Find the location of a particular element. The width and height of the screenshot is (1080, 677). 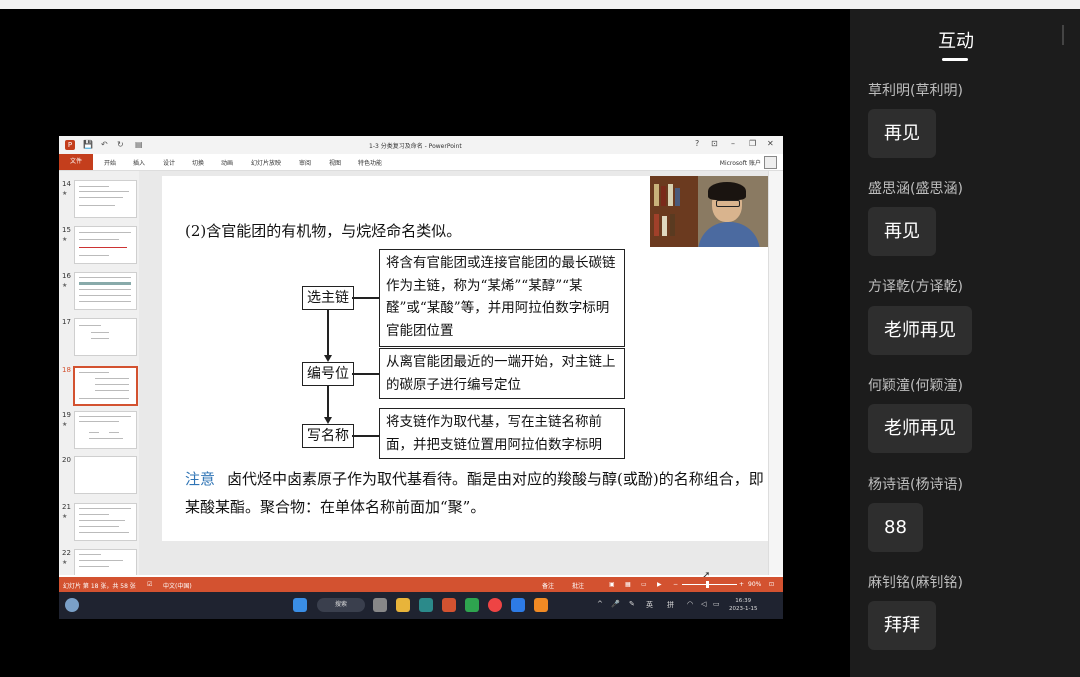

tab-design: 设计 is located at coordinates (169, 162).